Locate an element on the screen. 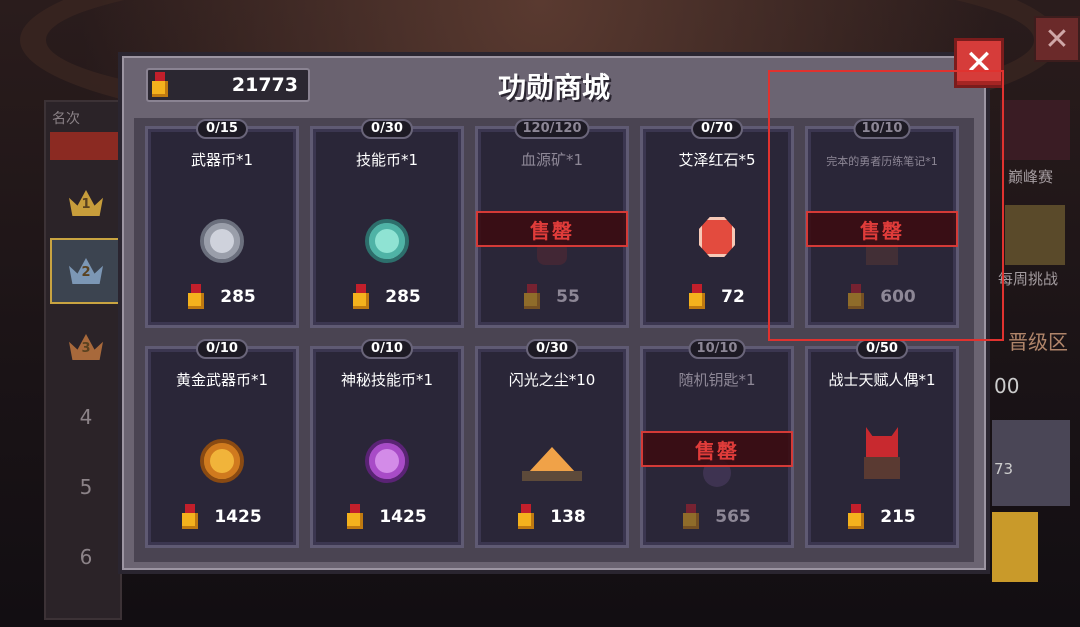  promotion-zone-label: 晋级区 is located at coordinates (1038, 342).